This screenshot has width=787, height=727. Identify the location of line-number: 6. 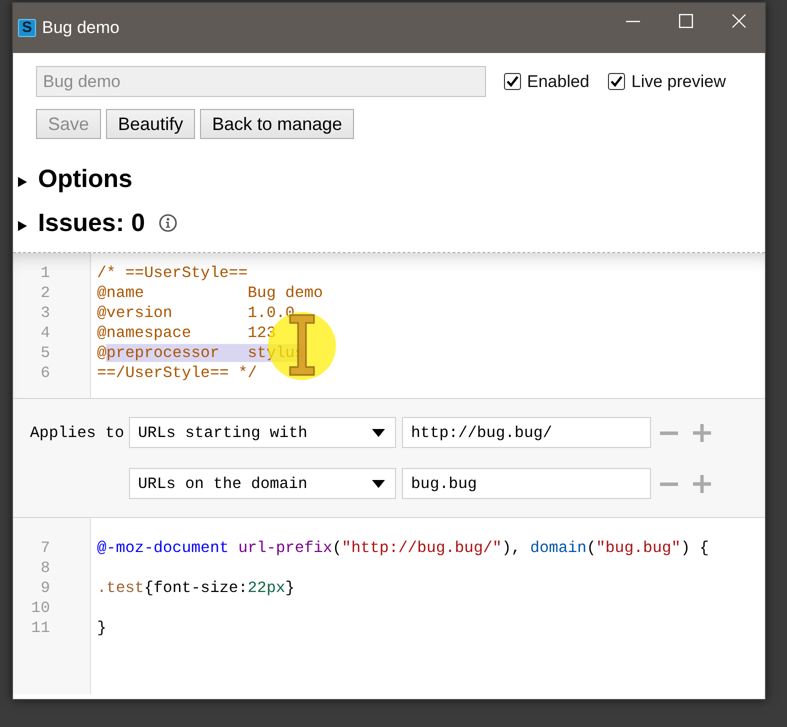
(45, 373).